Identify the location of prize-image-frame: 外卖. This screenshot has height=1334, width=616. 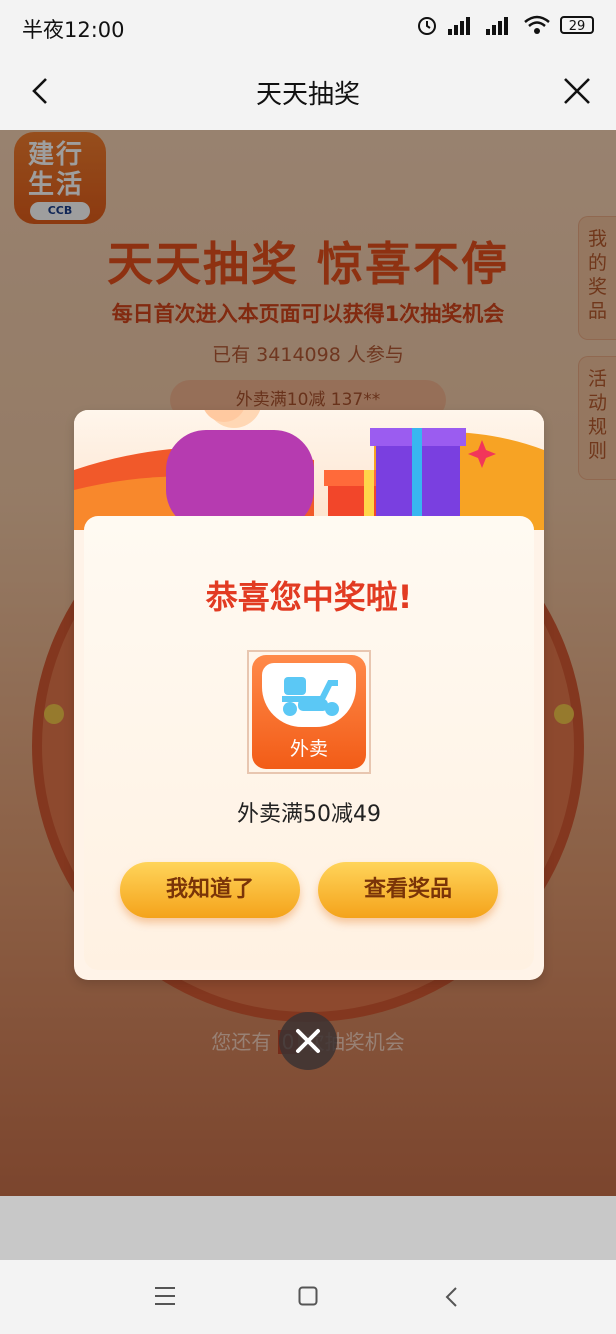
(309, 712).